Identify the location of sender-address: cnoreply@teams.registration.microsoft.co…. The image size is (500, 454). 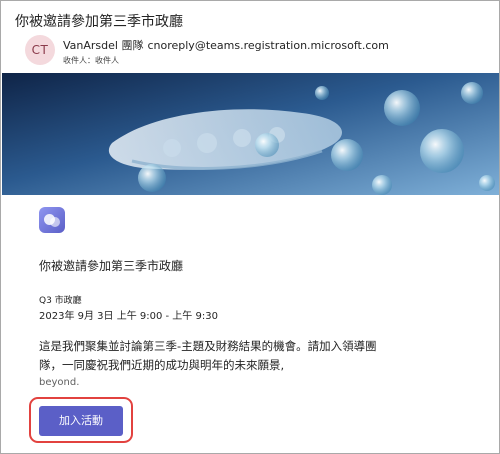
(268, 45).